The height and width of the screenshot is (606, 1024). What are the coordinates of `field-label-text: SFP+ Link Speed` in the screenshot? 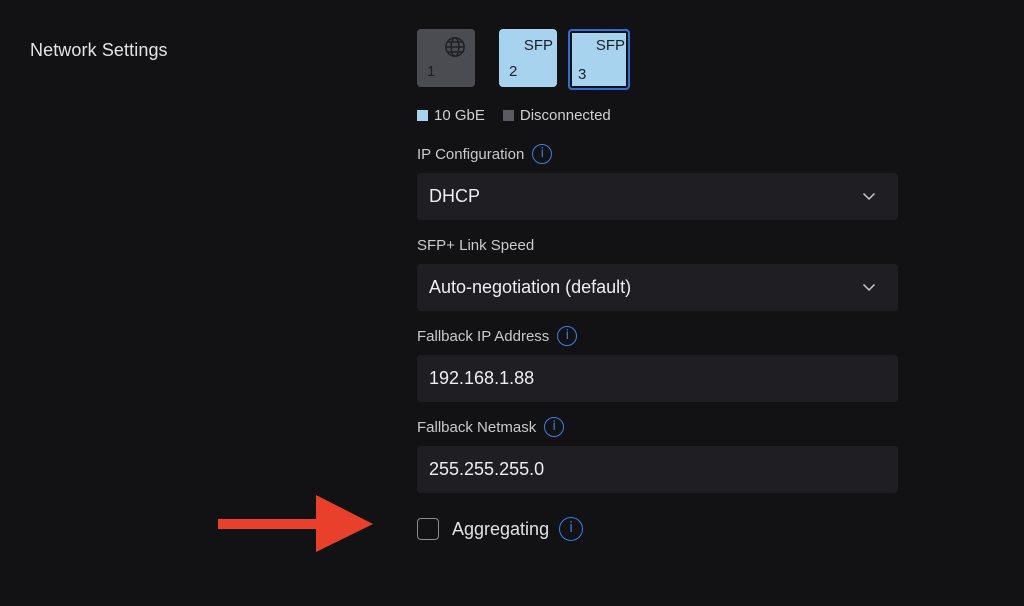 It's located at (476, 245).